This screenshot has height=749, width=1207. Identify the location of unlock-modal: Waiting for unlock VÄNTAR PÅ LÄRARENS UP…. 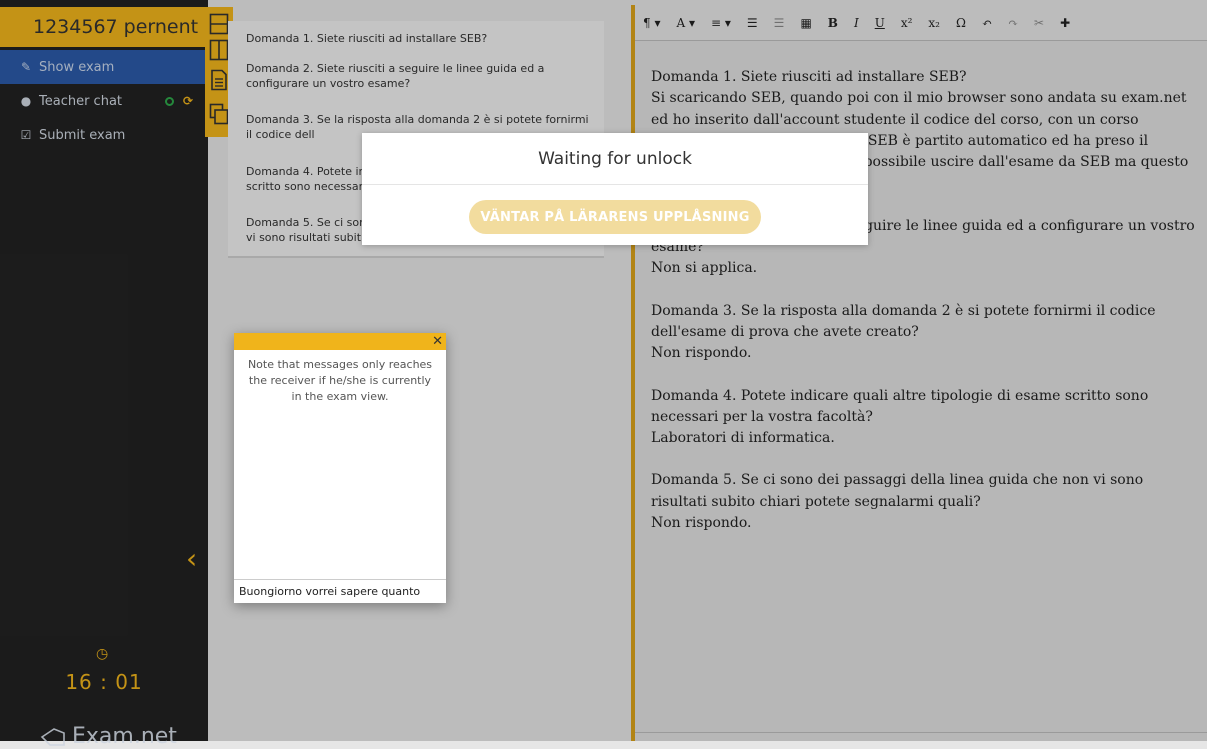
(615, 189).